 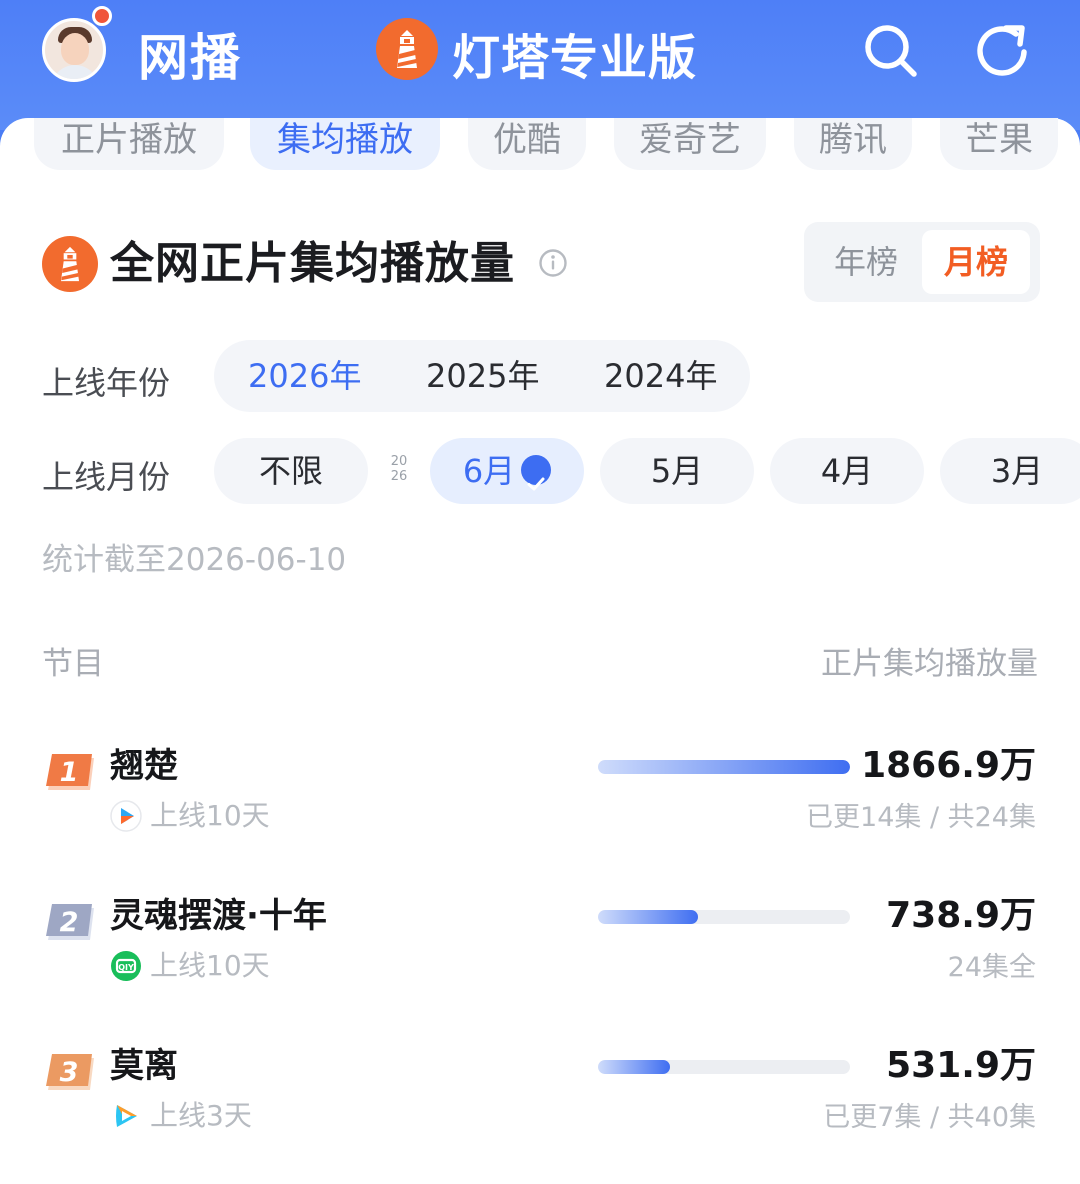 I want to click on refresh-icon, so click(x=1002, y=50).